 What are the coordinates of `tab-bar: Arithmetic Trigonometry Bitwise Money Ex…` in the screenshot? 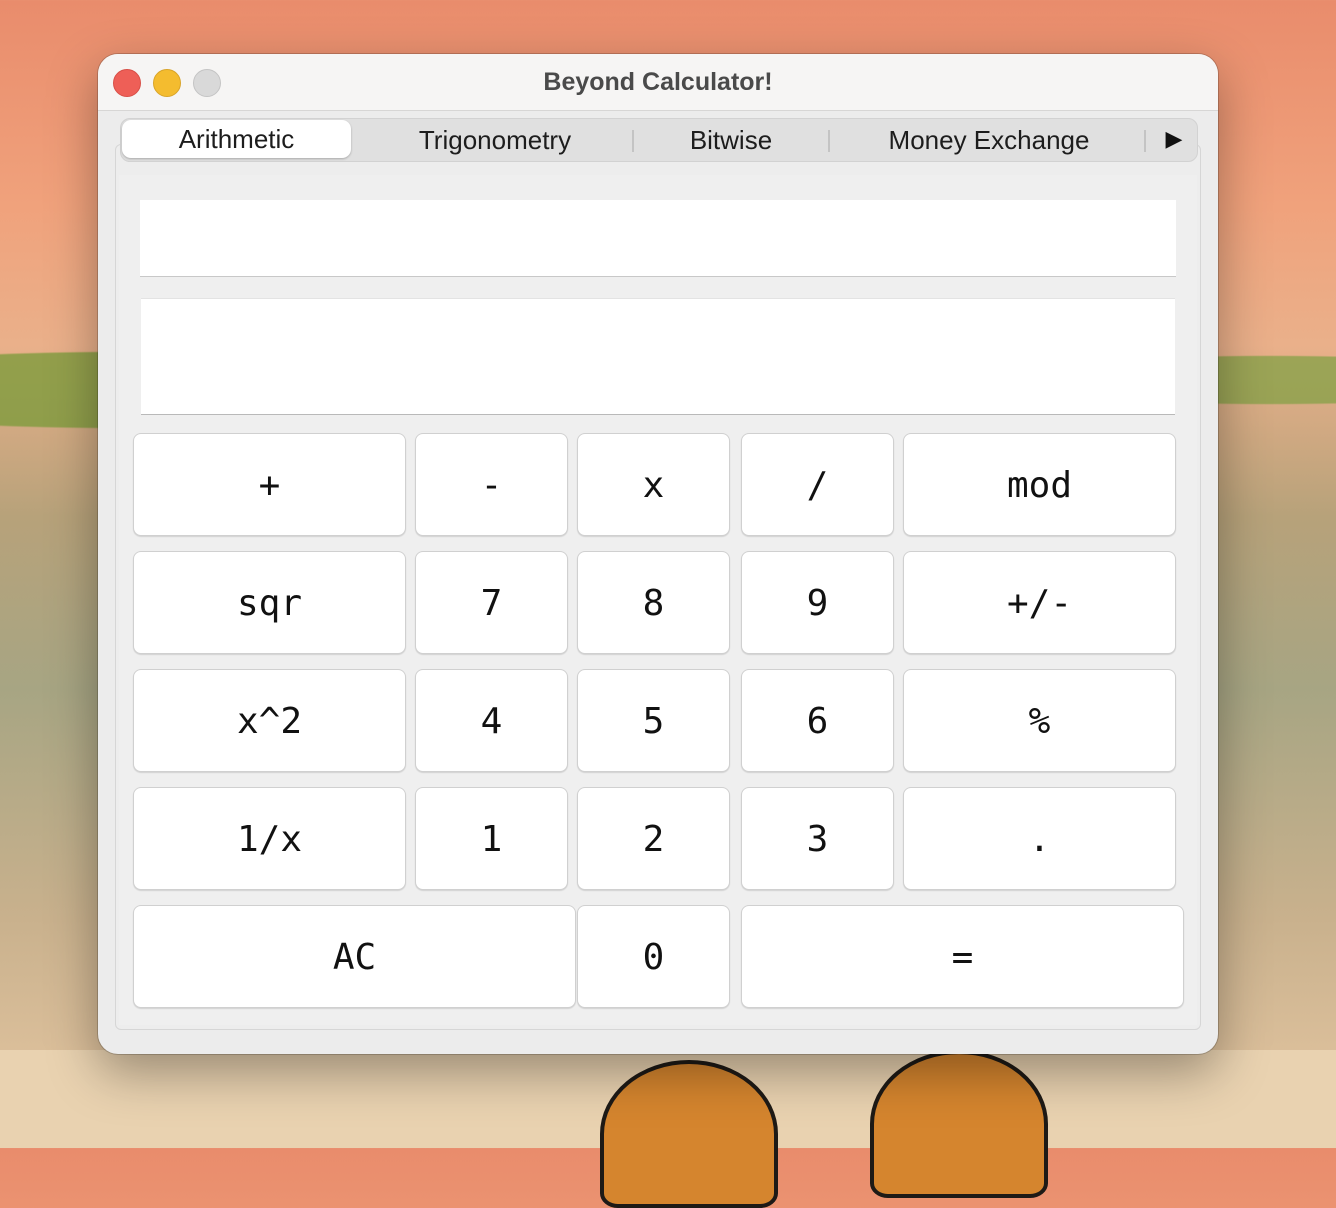 It's located at (659, 140).